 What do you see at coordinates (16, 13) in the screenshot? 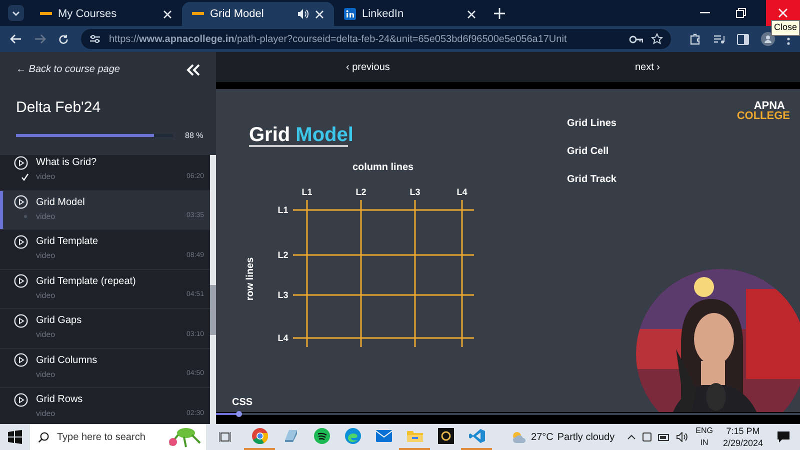
I see `tab-search-icon` at bounding box center [16, 13].